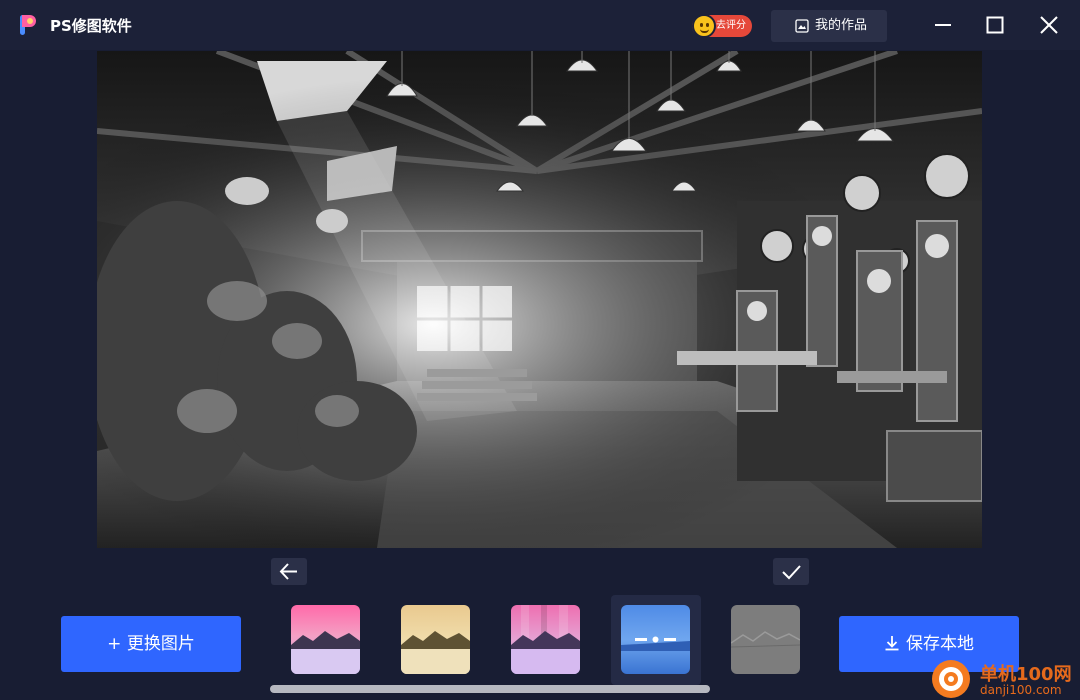 The image size is (1080, 700). I want to click on smiley-icon, so click(704, 26).